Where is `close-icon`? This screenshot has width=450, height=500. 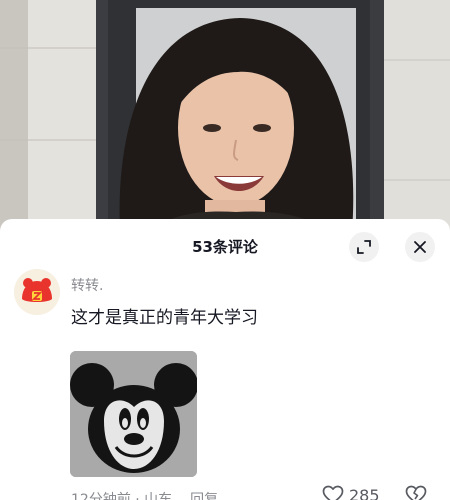
close-icon is located at coordinates (420, 247).